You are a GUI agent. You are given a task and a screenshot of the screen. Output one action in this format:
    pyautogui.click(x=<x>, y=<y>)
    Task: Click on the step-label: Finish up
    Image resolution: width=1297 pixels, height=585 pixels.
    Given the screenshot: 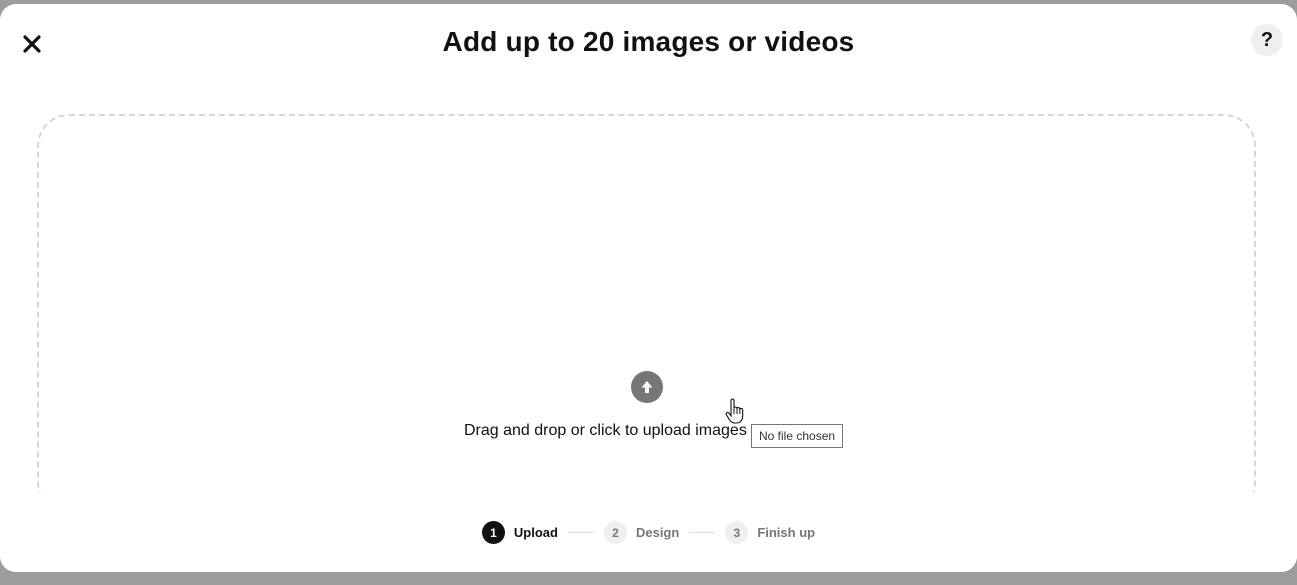 What is the action you would take?
    pyautogui.click(x=786, y=532)
    